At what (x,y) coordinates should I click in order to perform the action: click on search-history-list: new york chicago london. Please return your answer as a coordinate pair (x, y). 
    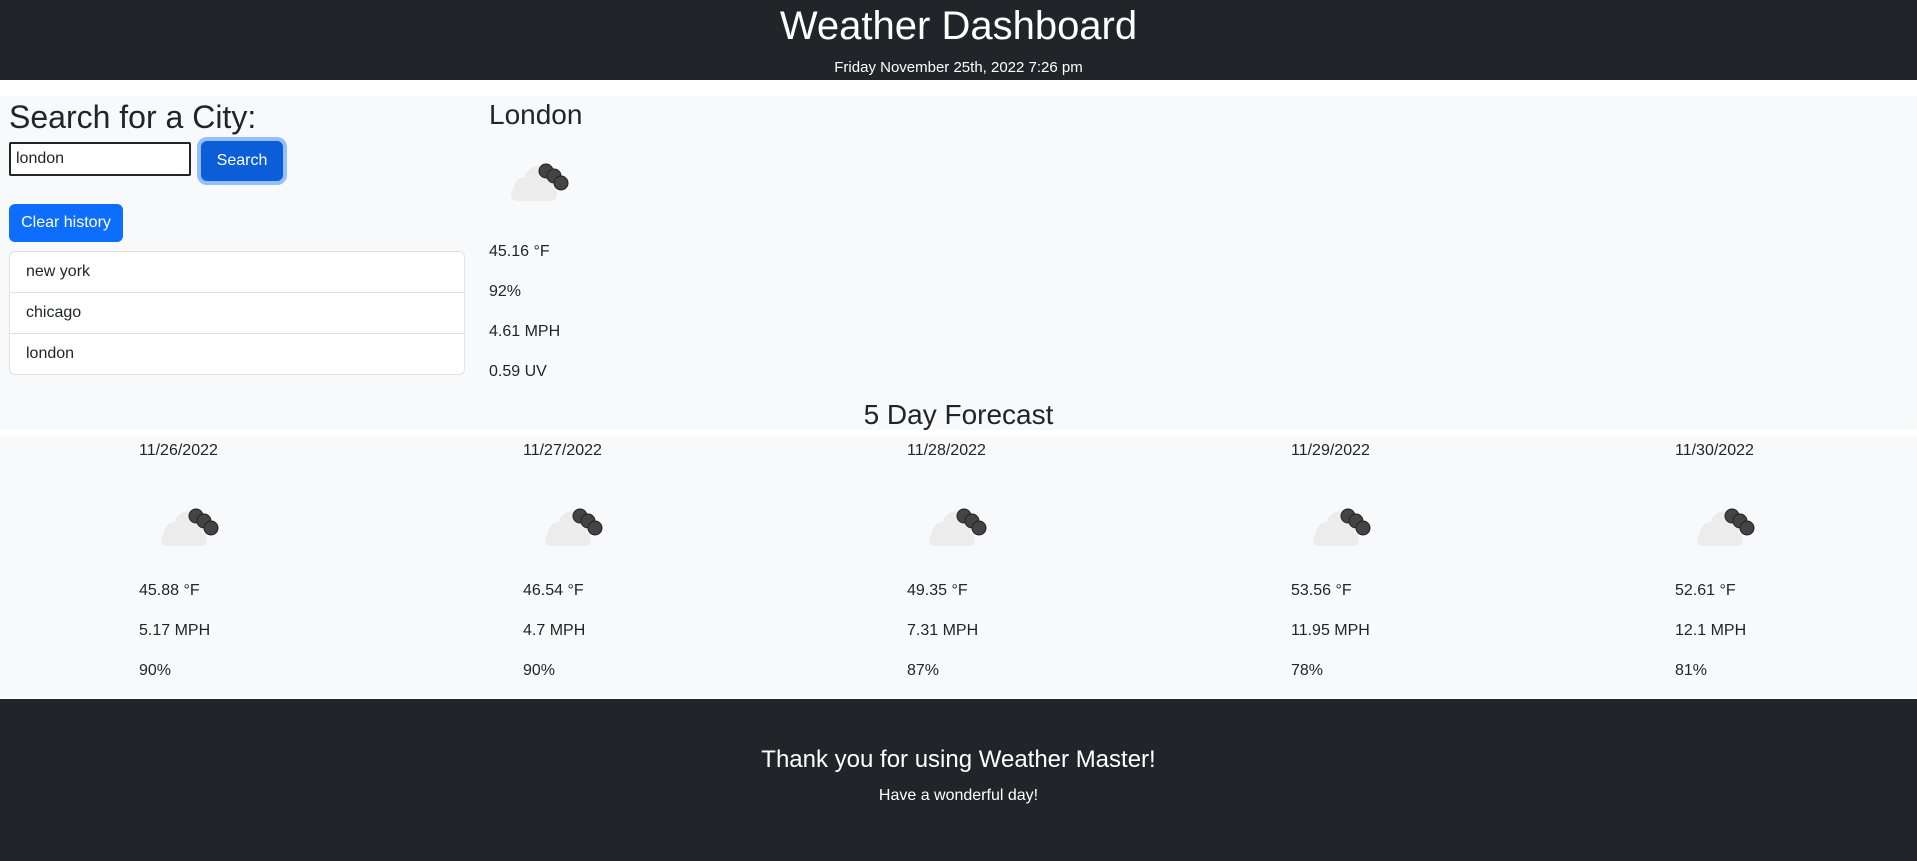
    Looking at the image, I should click on (237, 313).